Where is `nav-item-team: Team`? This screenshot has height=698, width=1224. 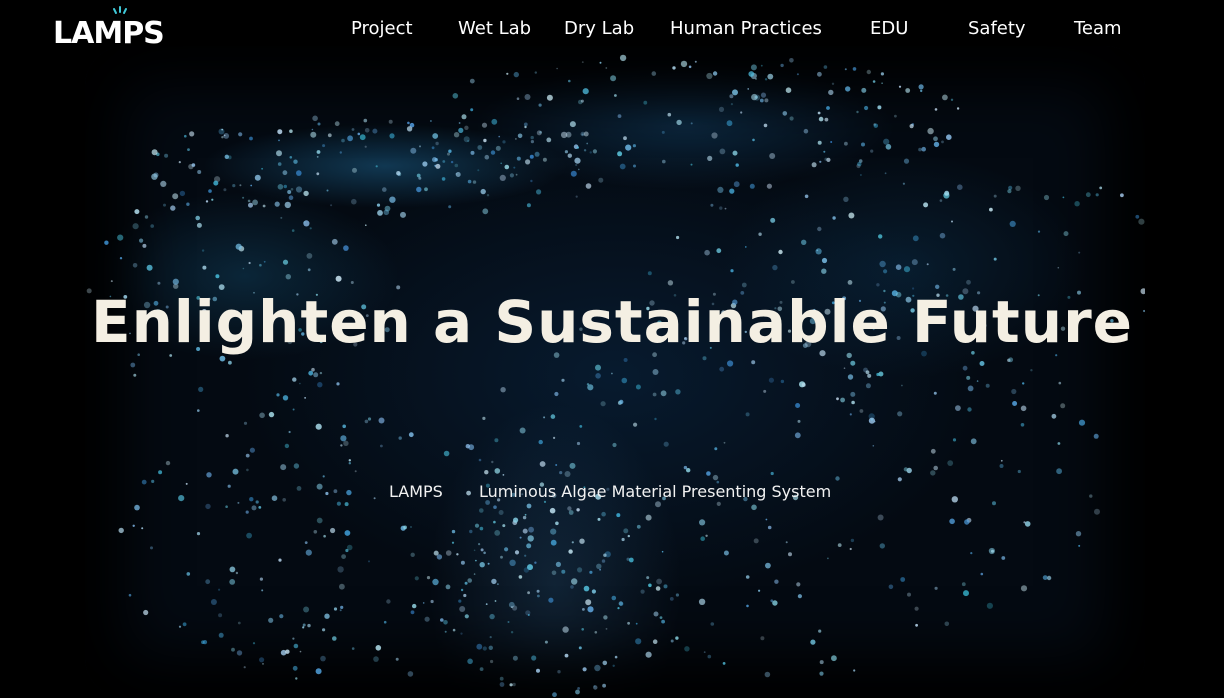
nav-item-team: Team is located at coordinates (1098, 28).